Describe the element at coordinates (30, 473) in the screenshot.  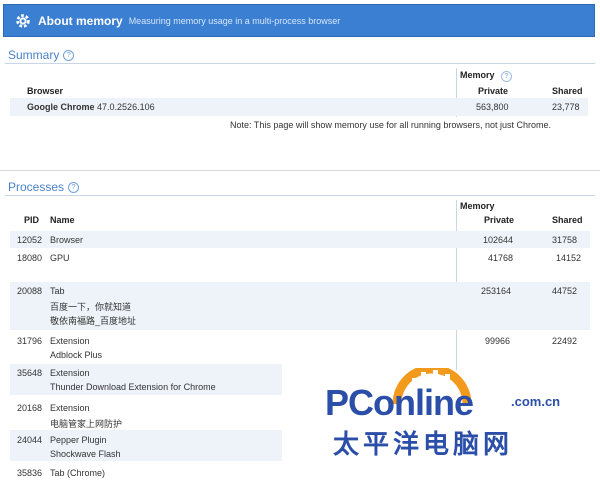
I see `row-pid: 35836` at that location.